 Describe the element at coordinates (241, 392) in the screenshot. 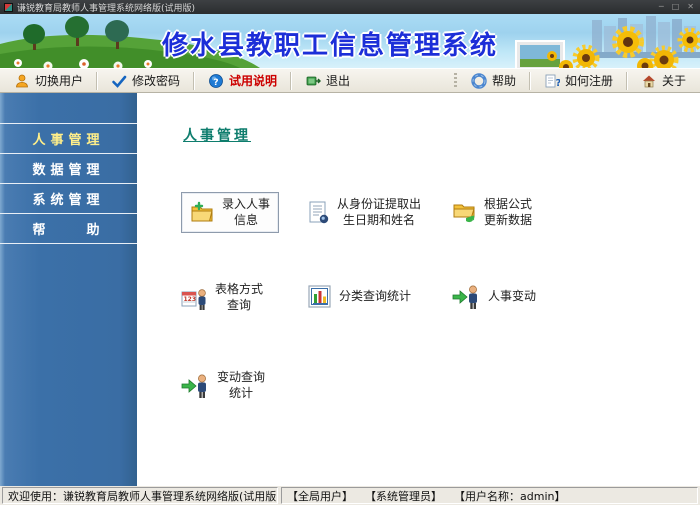

I see `menu-item-label: 统计` at that location.